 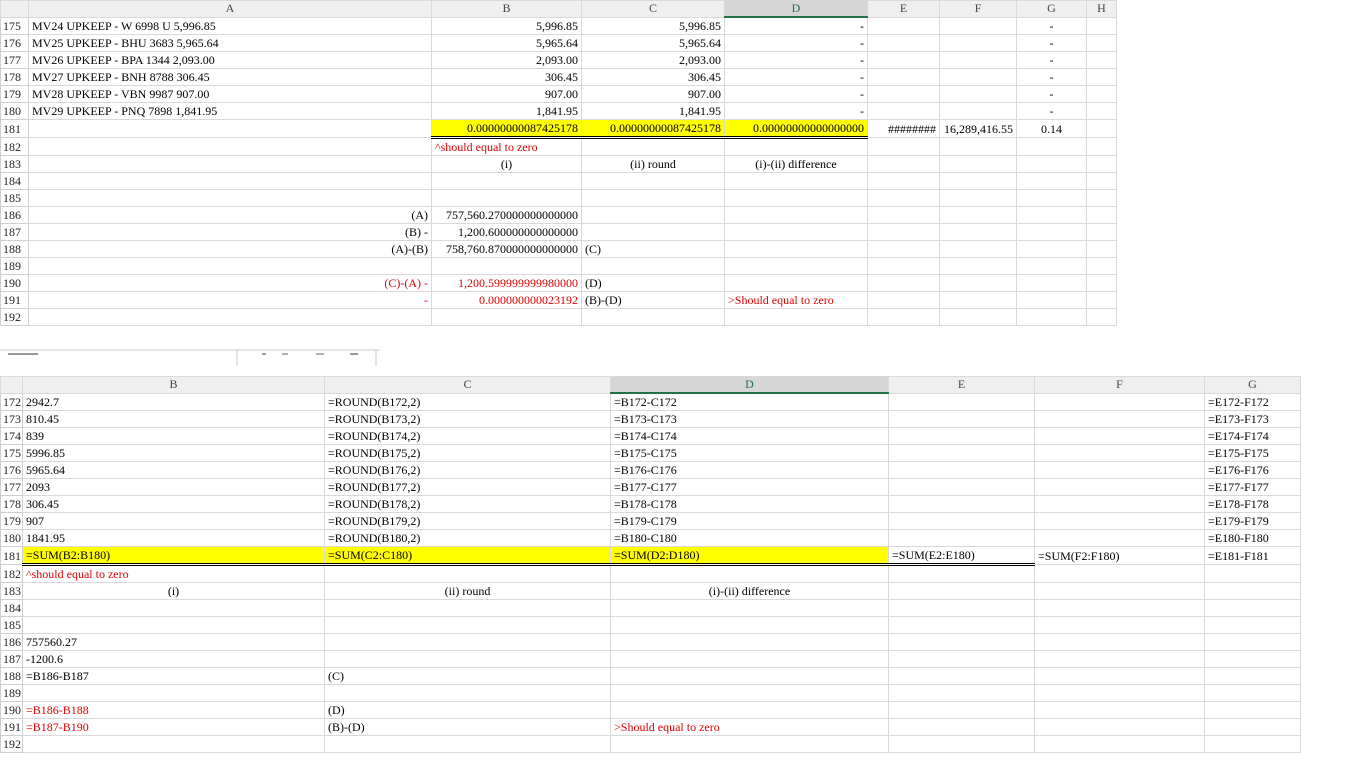 What do you see at coordinates (230, 249) in the screenshot?
I see `cell-a188: (A)-(B)` at bounding box center [230, 249].